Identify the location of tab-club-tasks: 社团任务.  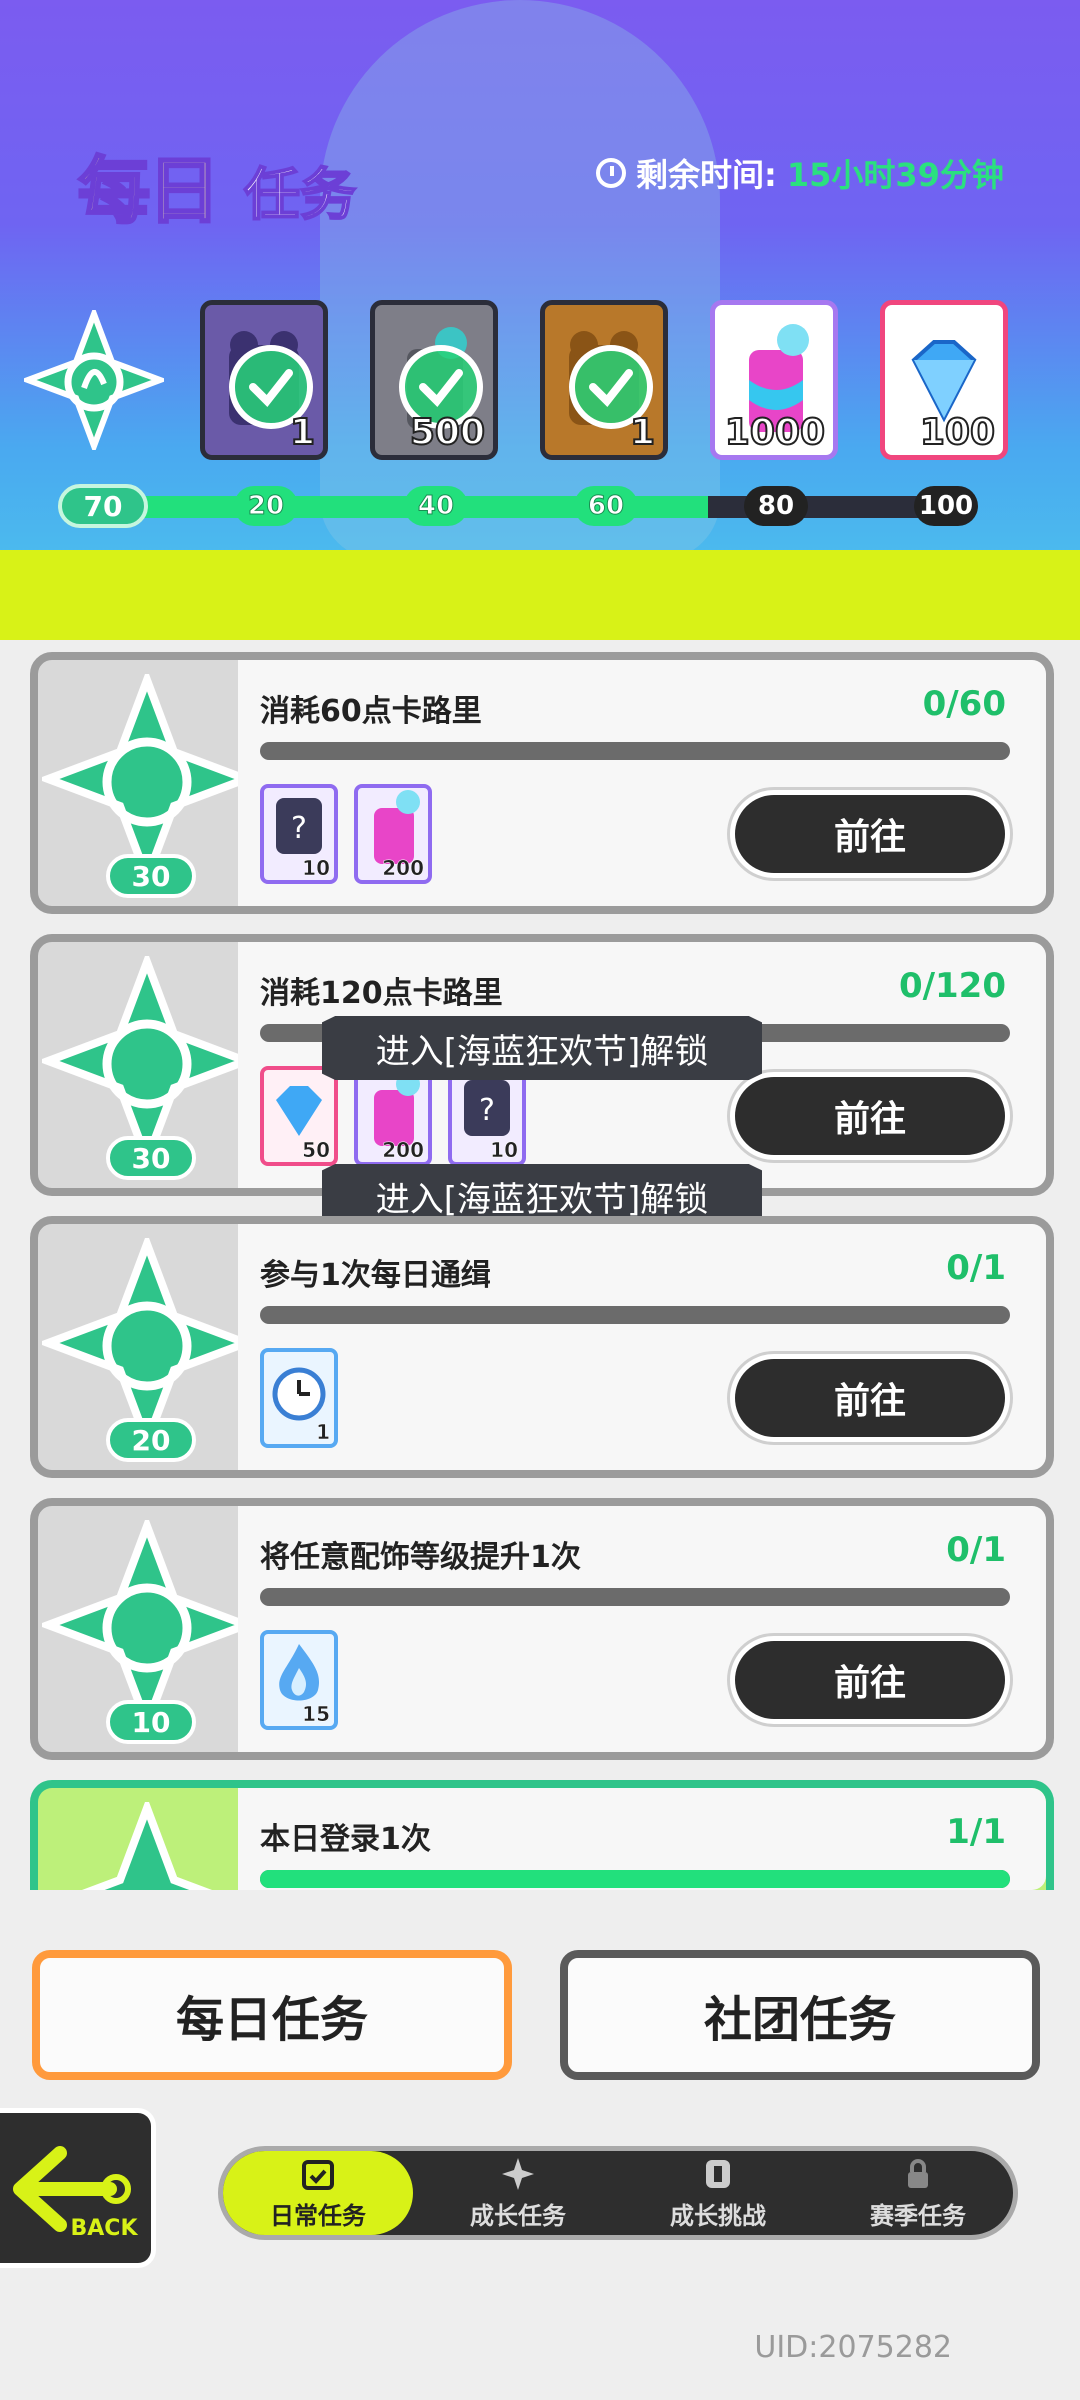
(800, 2015).